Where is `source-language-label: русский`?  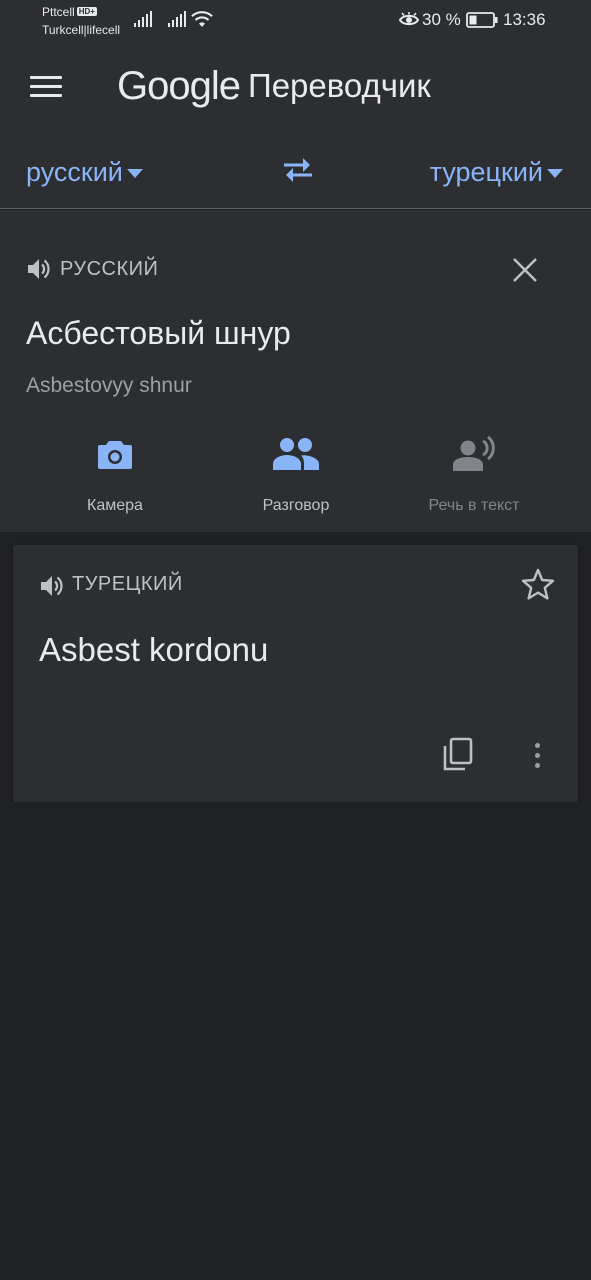 source-language-label: русский is located at coordinates (74, 172).